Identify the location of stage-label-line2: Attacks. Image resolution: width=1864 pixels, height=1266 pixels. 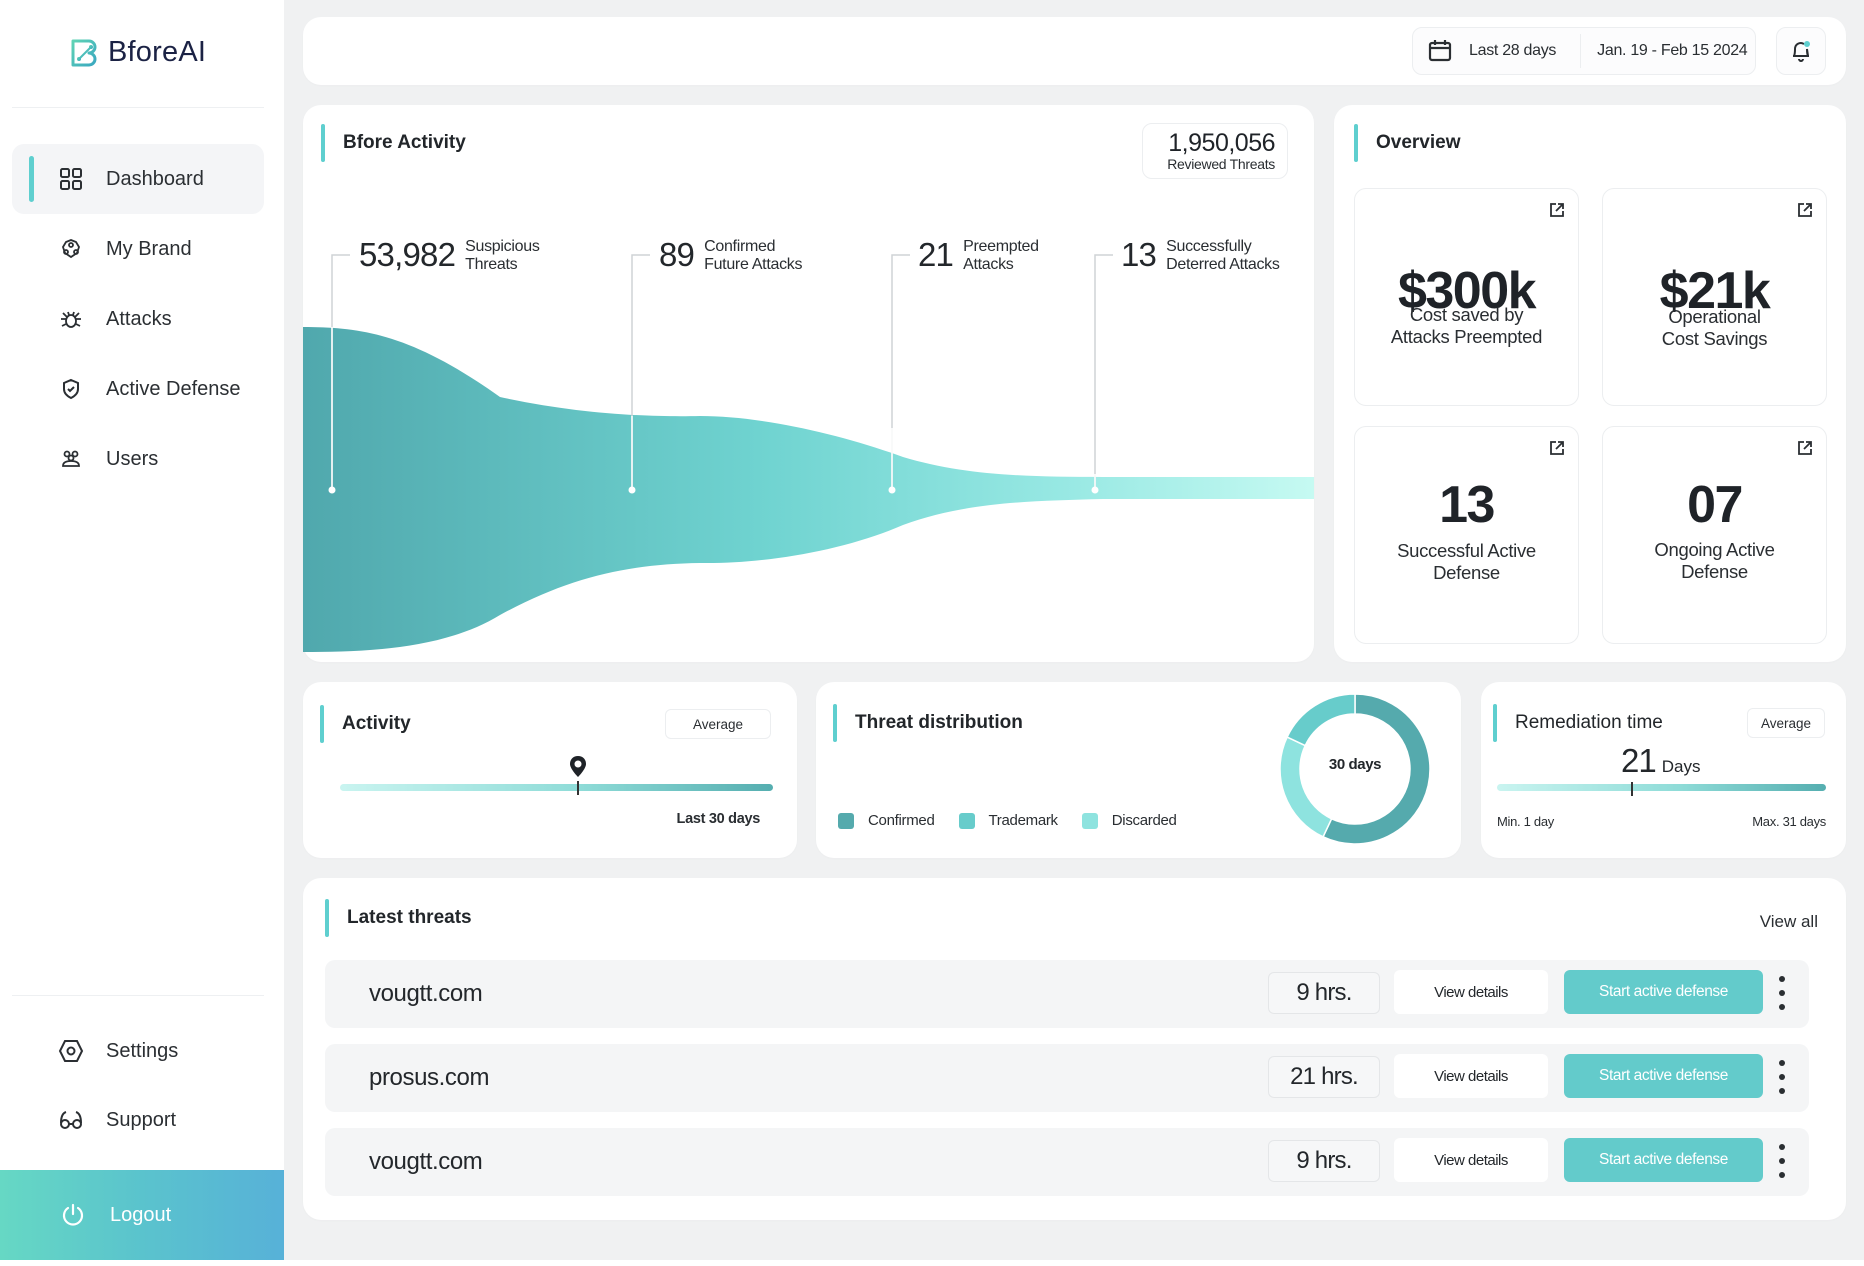
(988, 264).